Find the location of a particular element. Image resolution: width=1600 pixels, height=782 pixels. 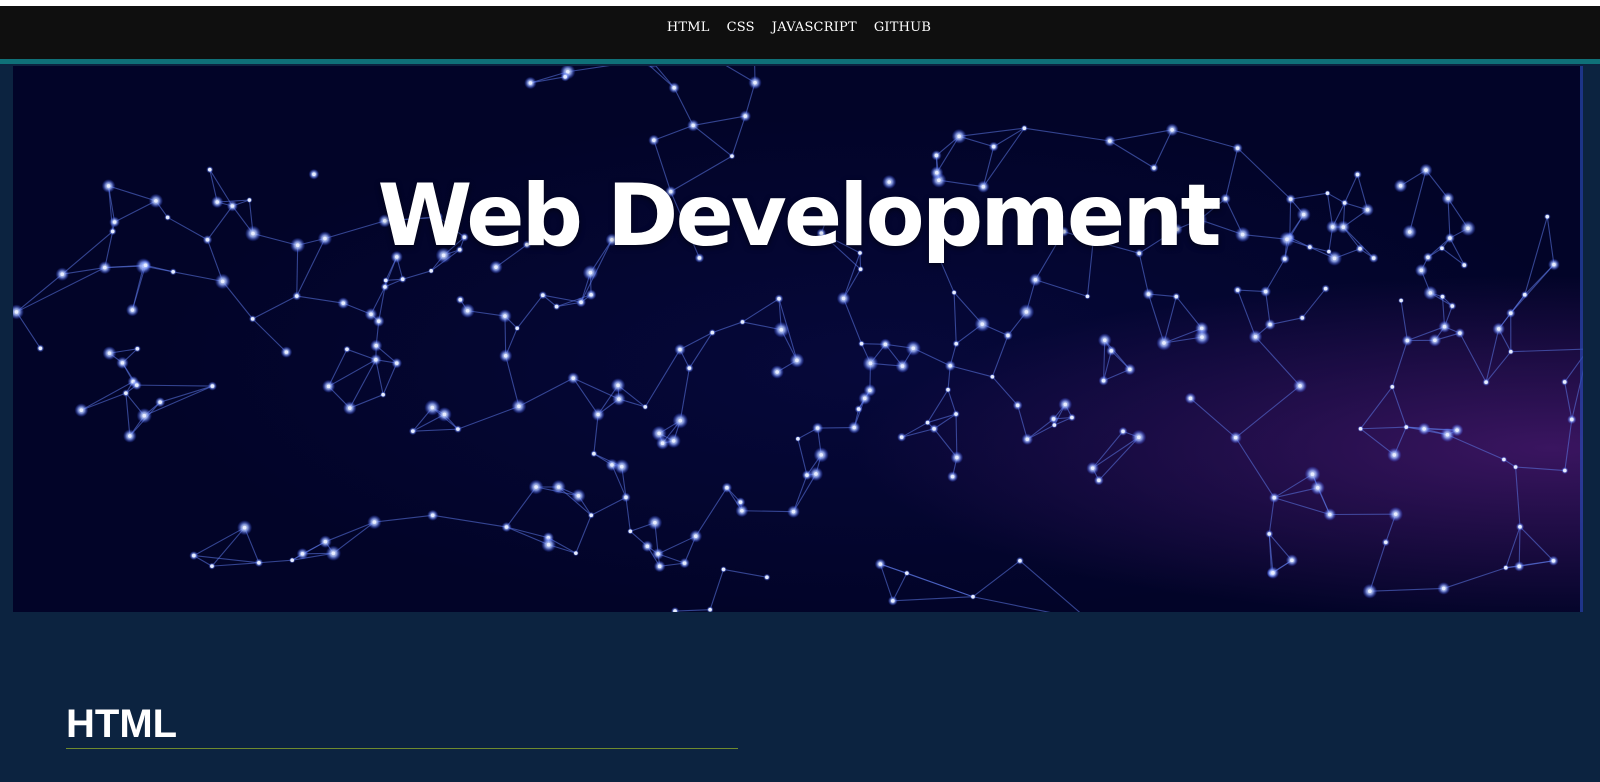

section-heading-html: HTML is located at coordinates (122, 724).